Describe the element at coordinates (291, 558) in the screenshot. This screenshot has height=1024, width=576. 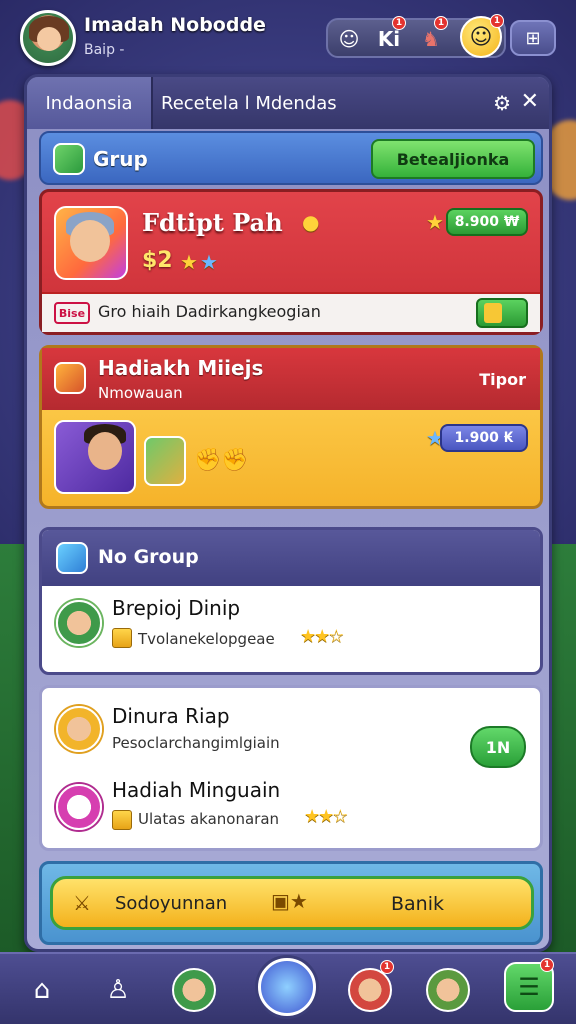
I see `no-group-header: No Group` at that location.